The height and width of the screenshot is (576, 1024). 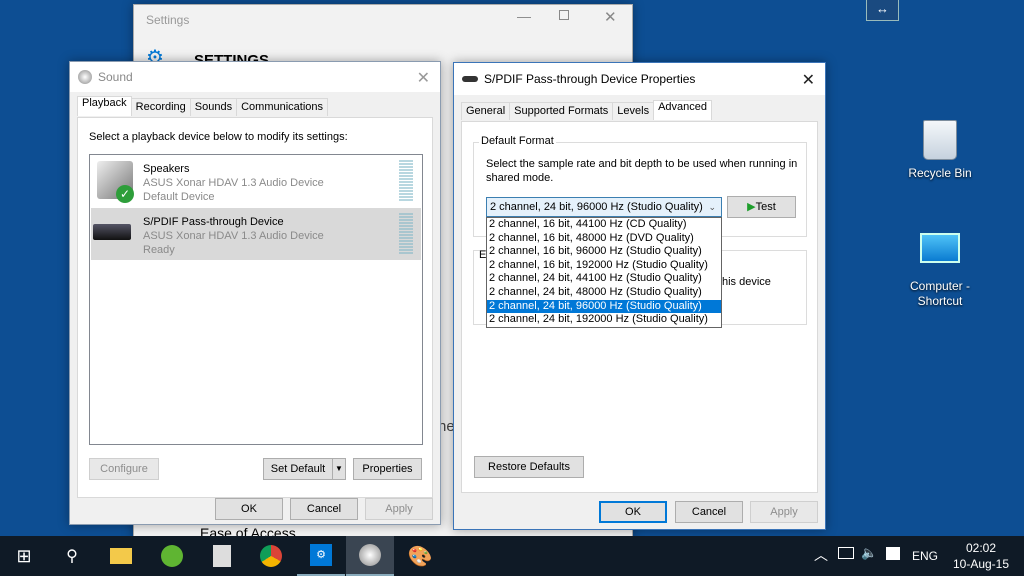 What do you see at coordinates (104, 106) in the screenshot?
I see `tab-playback: Playback` at bounding box center [104, 106].